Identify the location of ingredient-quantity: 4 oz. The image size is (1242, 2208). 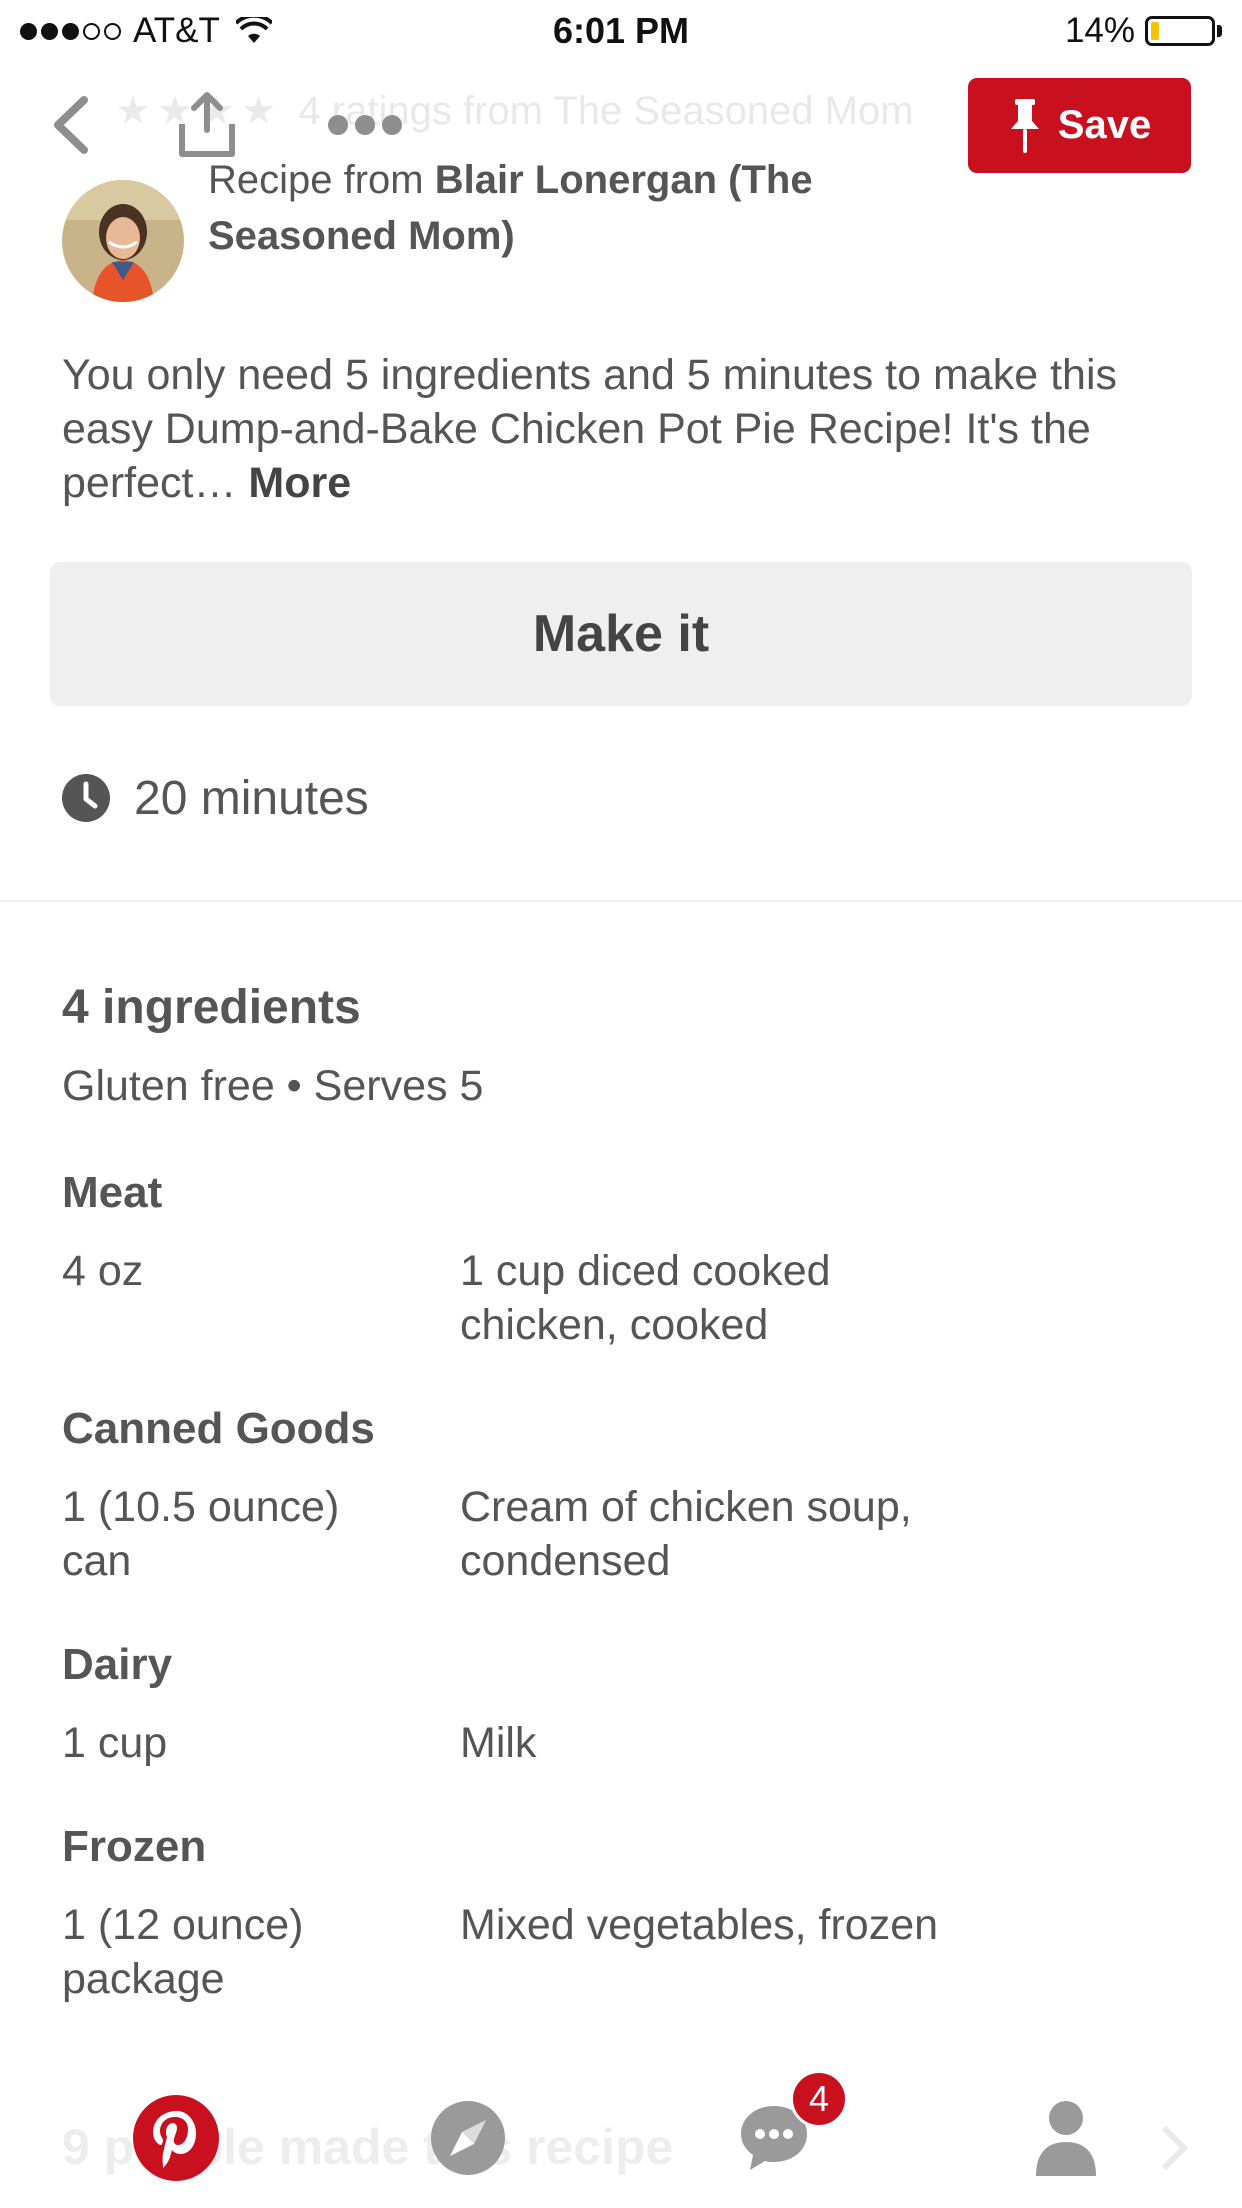
(242, 1271).